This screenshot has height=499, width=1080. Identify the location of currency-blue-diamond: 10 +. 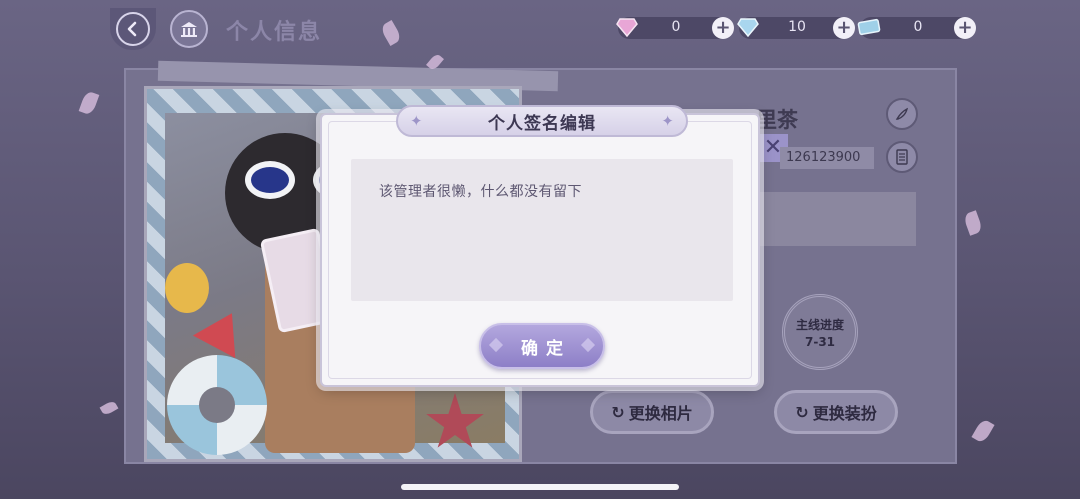
(796, 28).